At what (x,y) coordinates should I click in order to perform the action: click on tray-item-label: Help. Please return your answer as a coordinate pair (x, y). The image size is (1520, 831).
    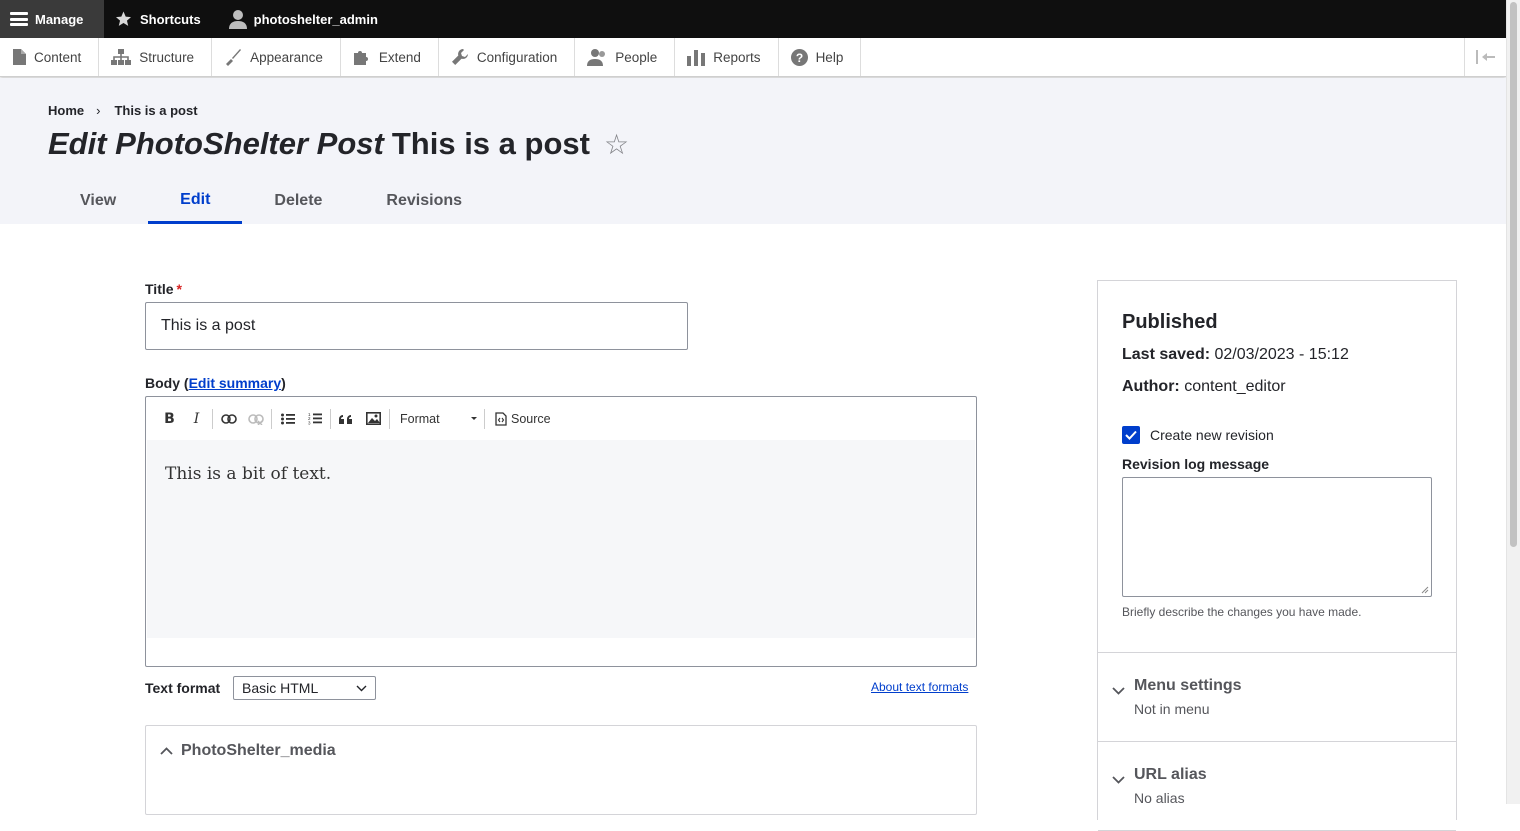
    Looking at the image, I should click on (829, 57).